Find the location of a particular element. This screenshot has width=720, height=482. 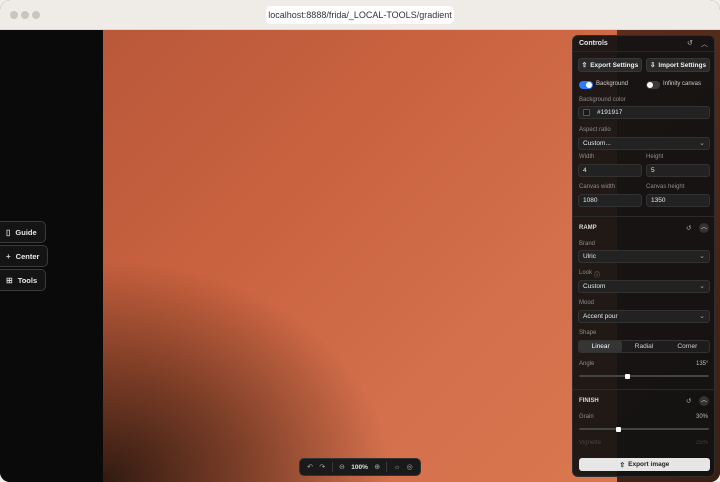

finish-collapse-icon: ︿ is located at coordinates (704, 401).